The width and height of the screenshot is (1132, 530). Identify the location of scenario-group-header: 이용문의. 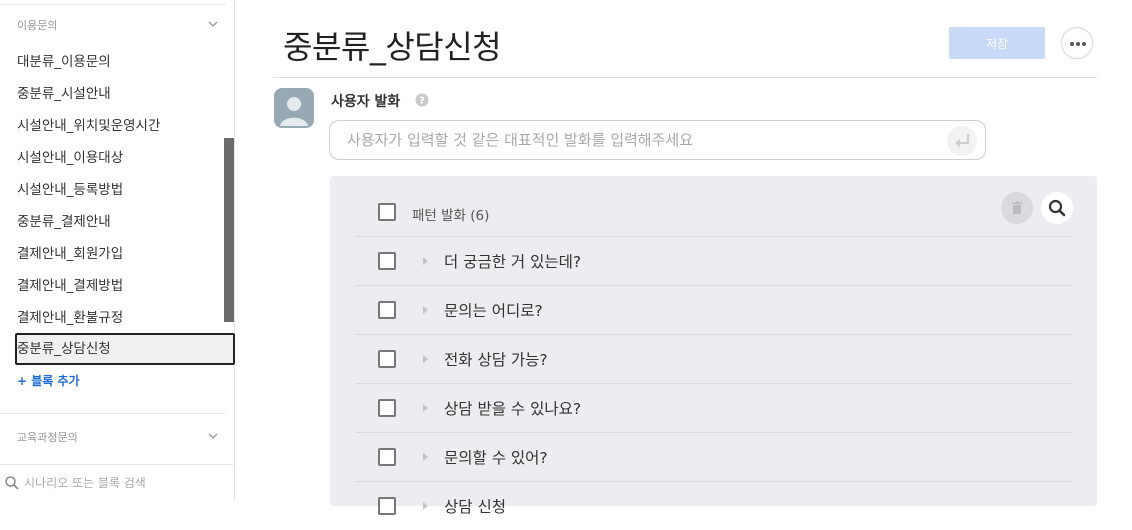
(113, 26).